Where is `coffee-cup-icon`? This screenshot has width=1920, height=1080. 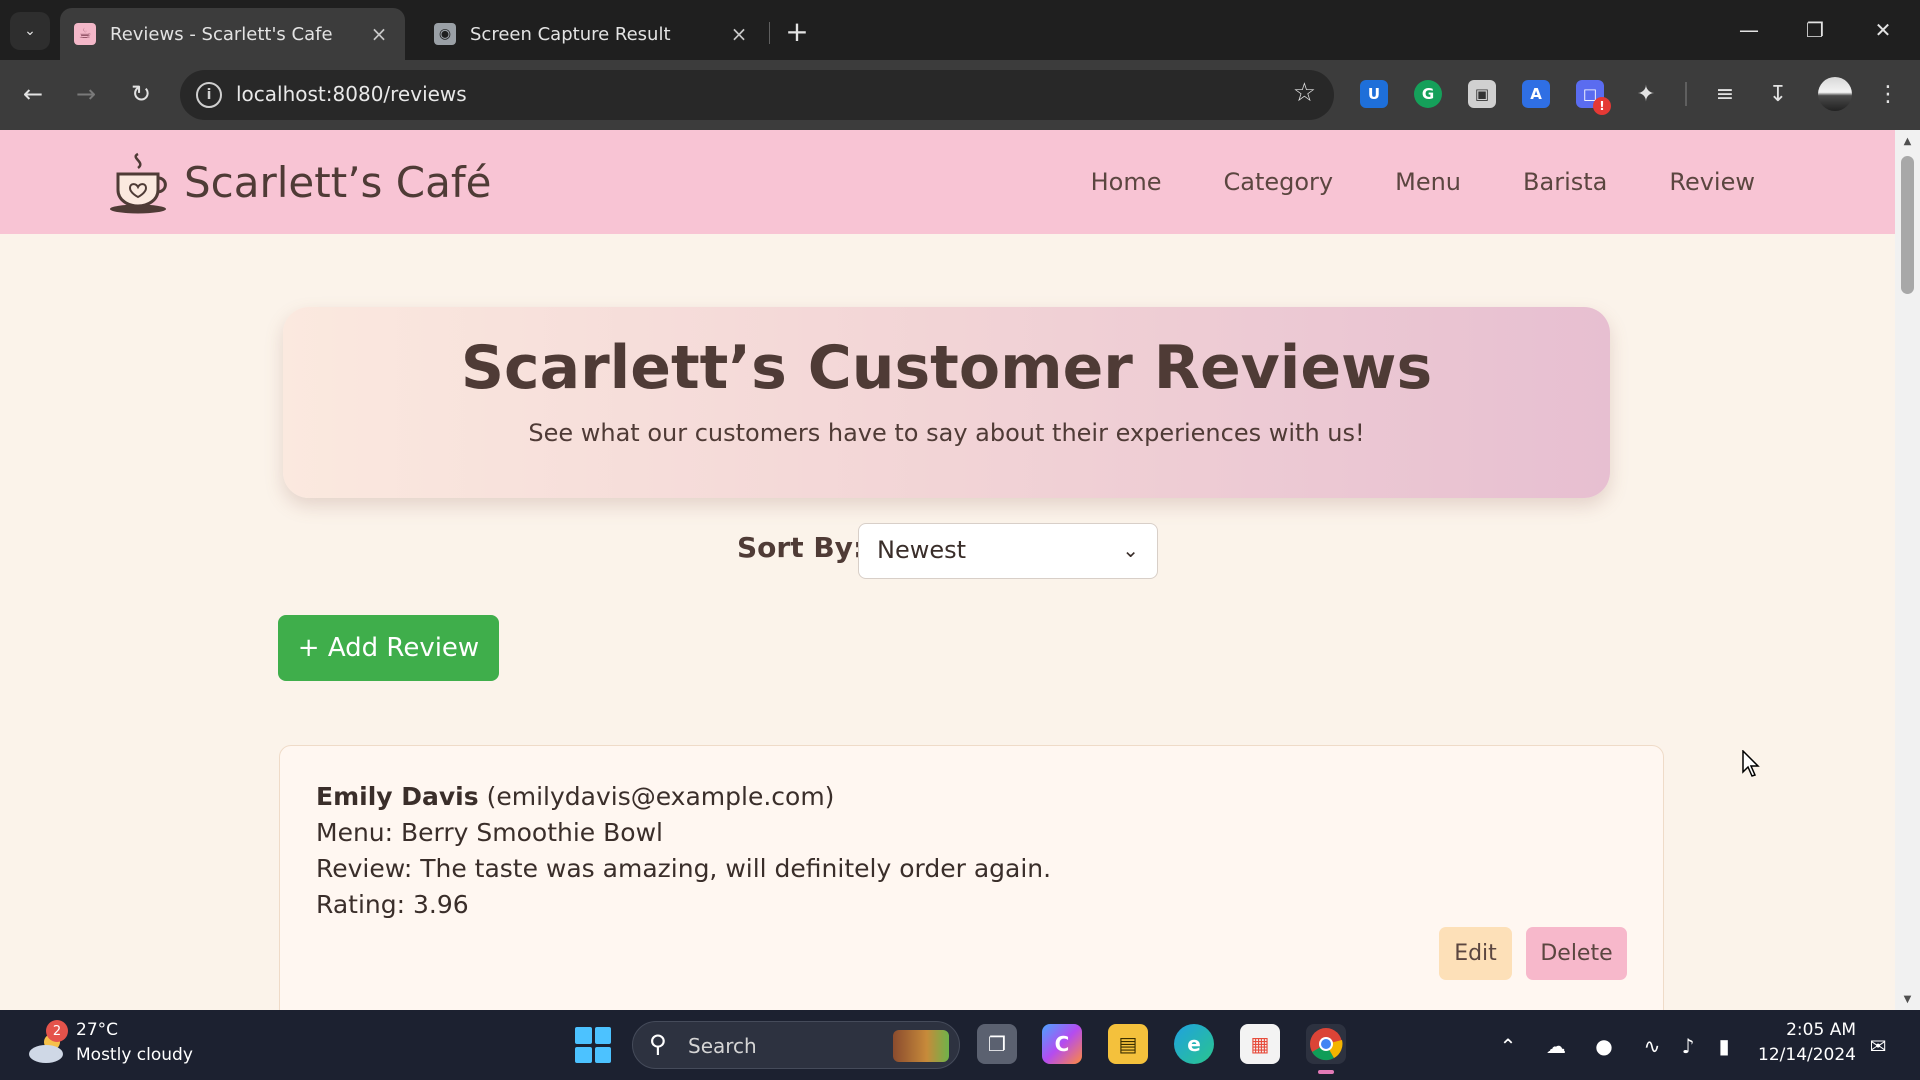 coffee-cup-icon is located at coordinates (140, 182).